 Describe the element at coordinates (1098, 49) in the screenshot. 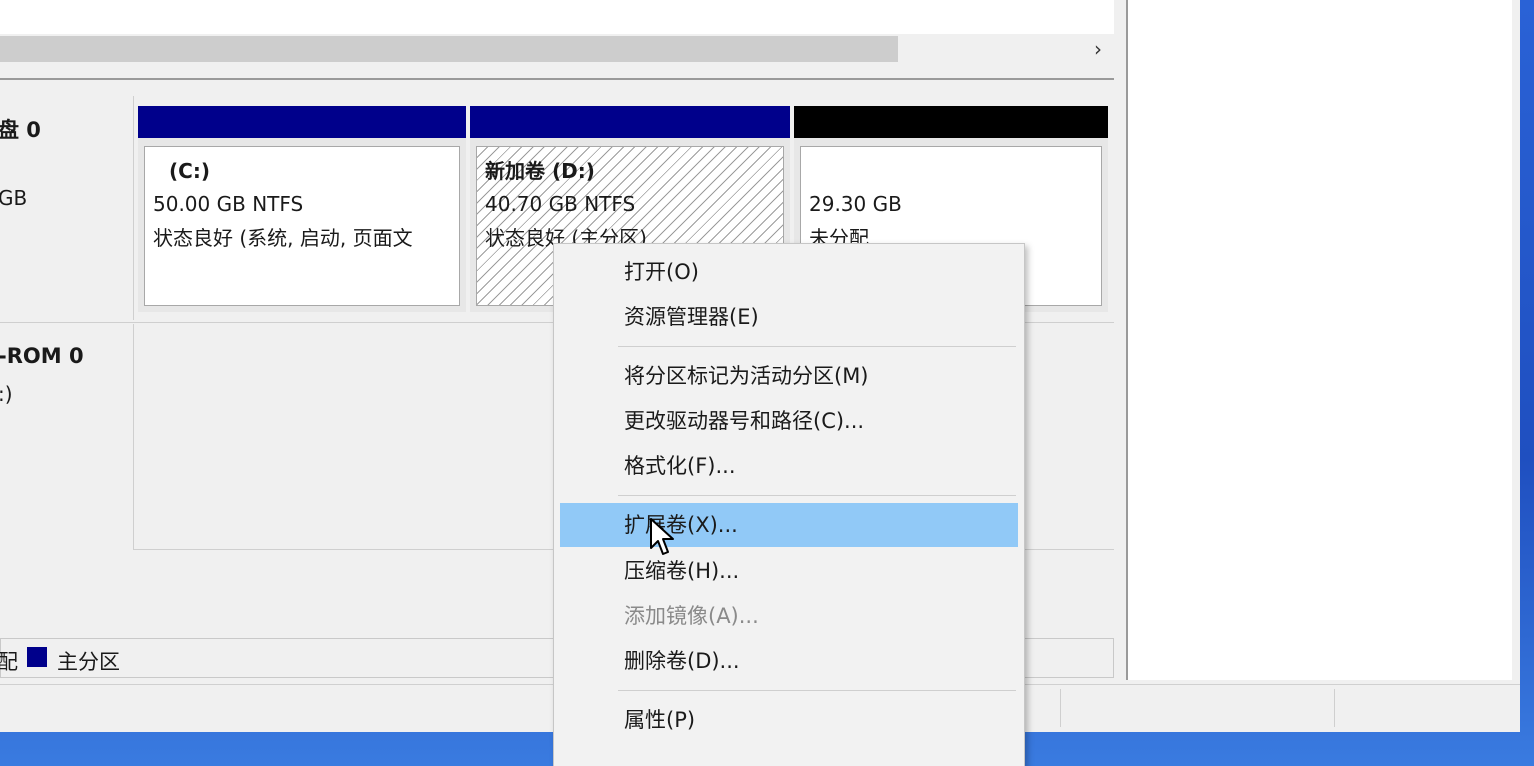

I see `chevron-right-icon: ›` at that location.